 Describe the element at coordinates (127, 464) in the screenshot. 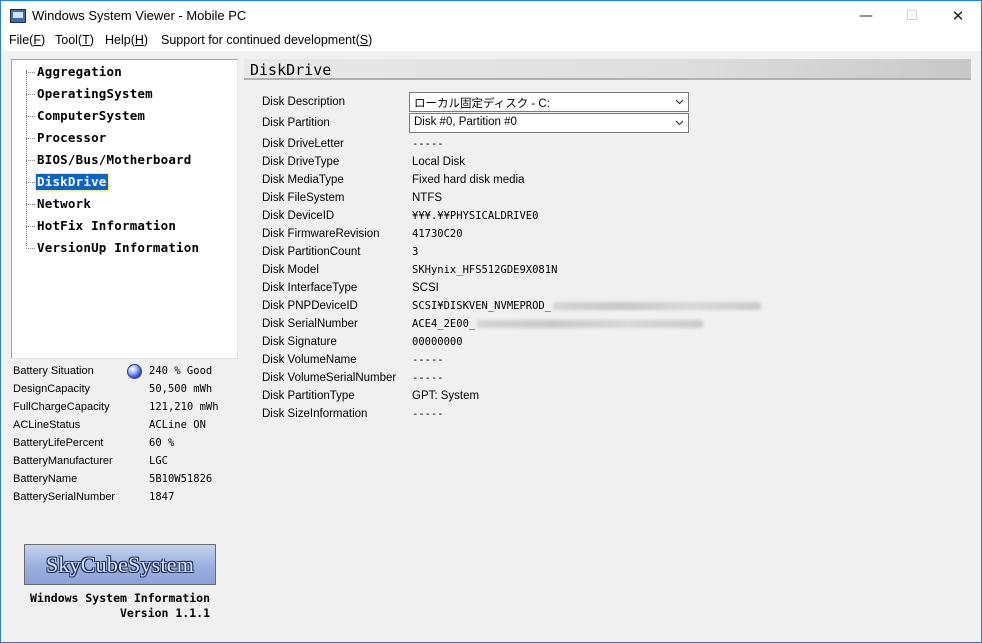

I see `battery-row: BatteryManufacturer LGC` at that location.